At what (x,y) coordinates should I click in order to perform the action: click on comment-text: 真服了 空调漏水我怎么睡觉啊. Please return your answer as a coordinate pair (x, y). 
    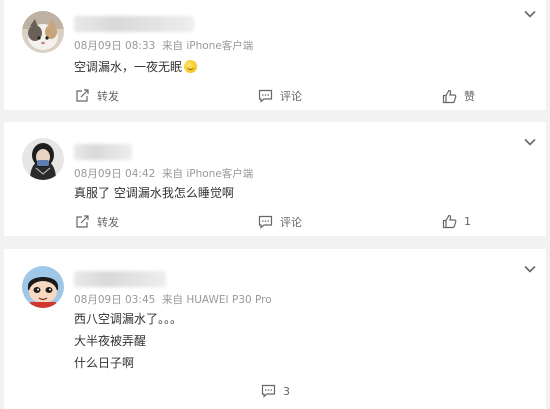
    Looking at the image, I should click on (154, 192).